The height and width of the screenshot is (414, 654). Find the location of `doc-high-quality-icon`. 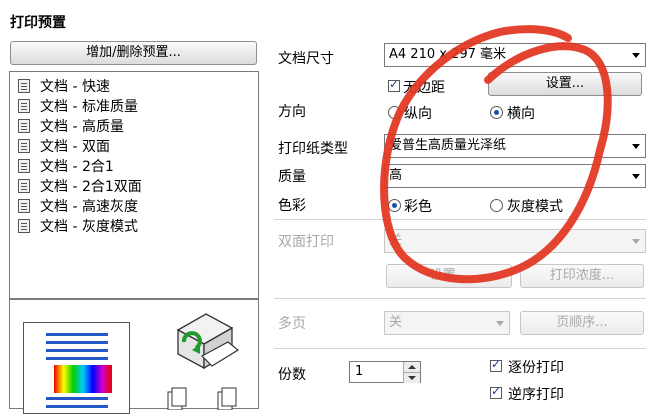

doc-high-quality-icon is located at coordinates (24, 126).